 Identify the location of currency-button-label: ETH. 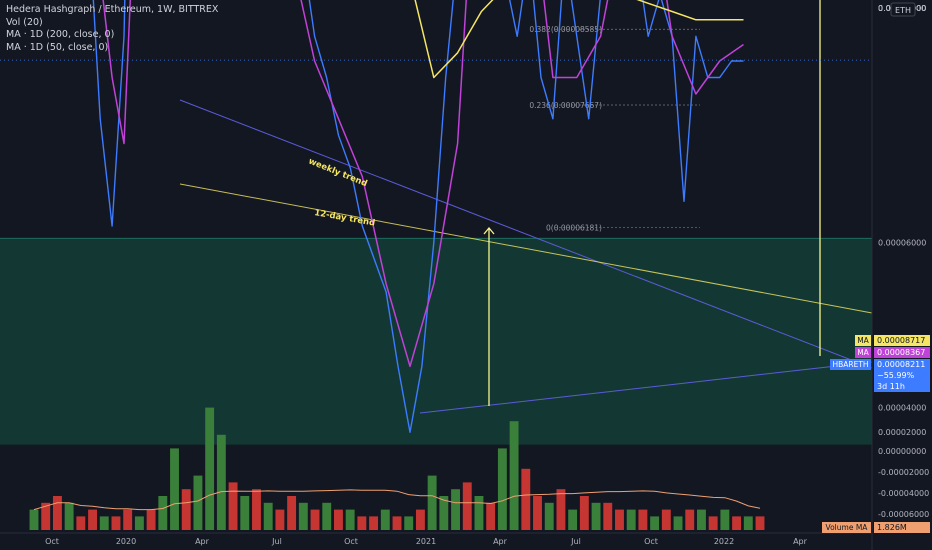
(903, 10).